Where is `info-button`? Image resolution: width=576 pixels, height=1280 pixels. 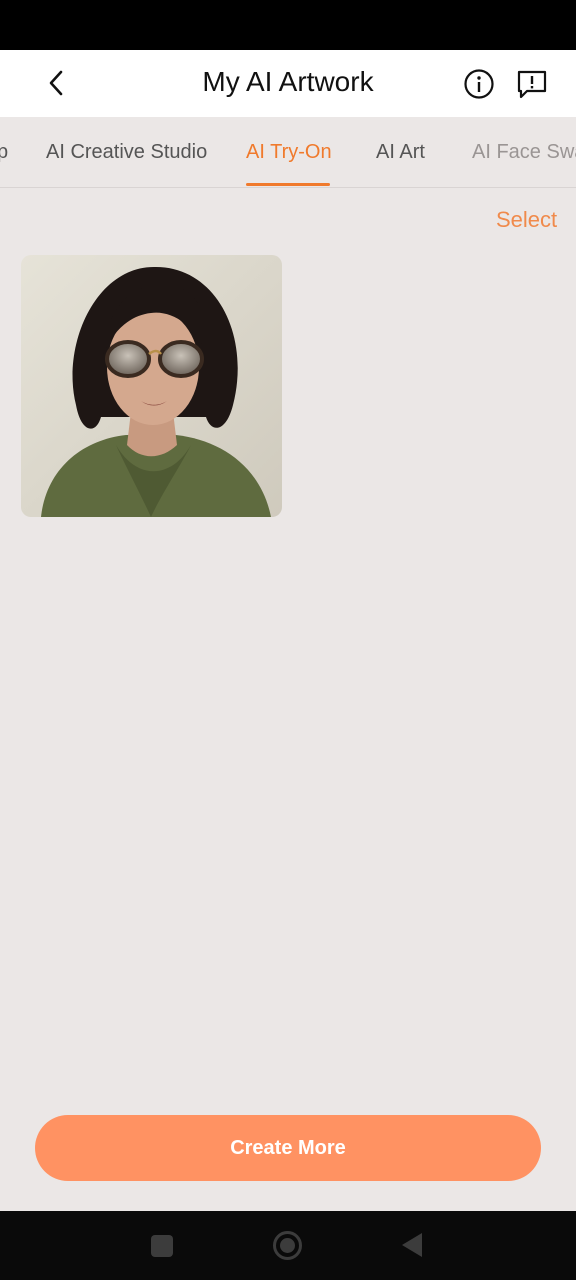
info-button is located at coordinates (479, 84).